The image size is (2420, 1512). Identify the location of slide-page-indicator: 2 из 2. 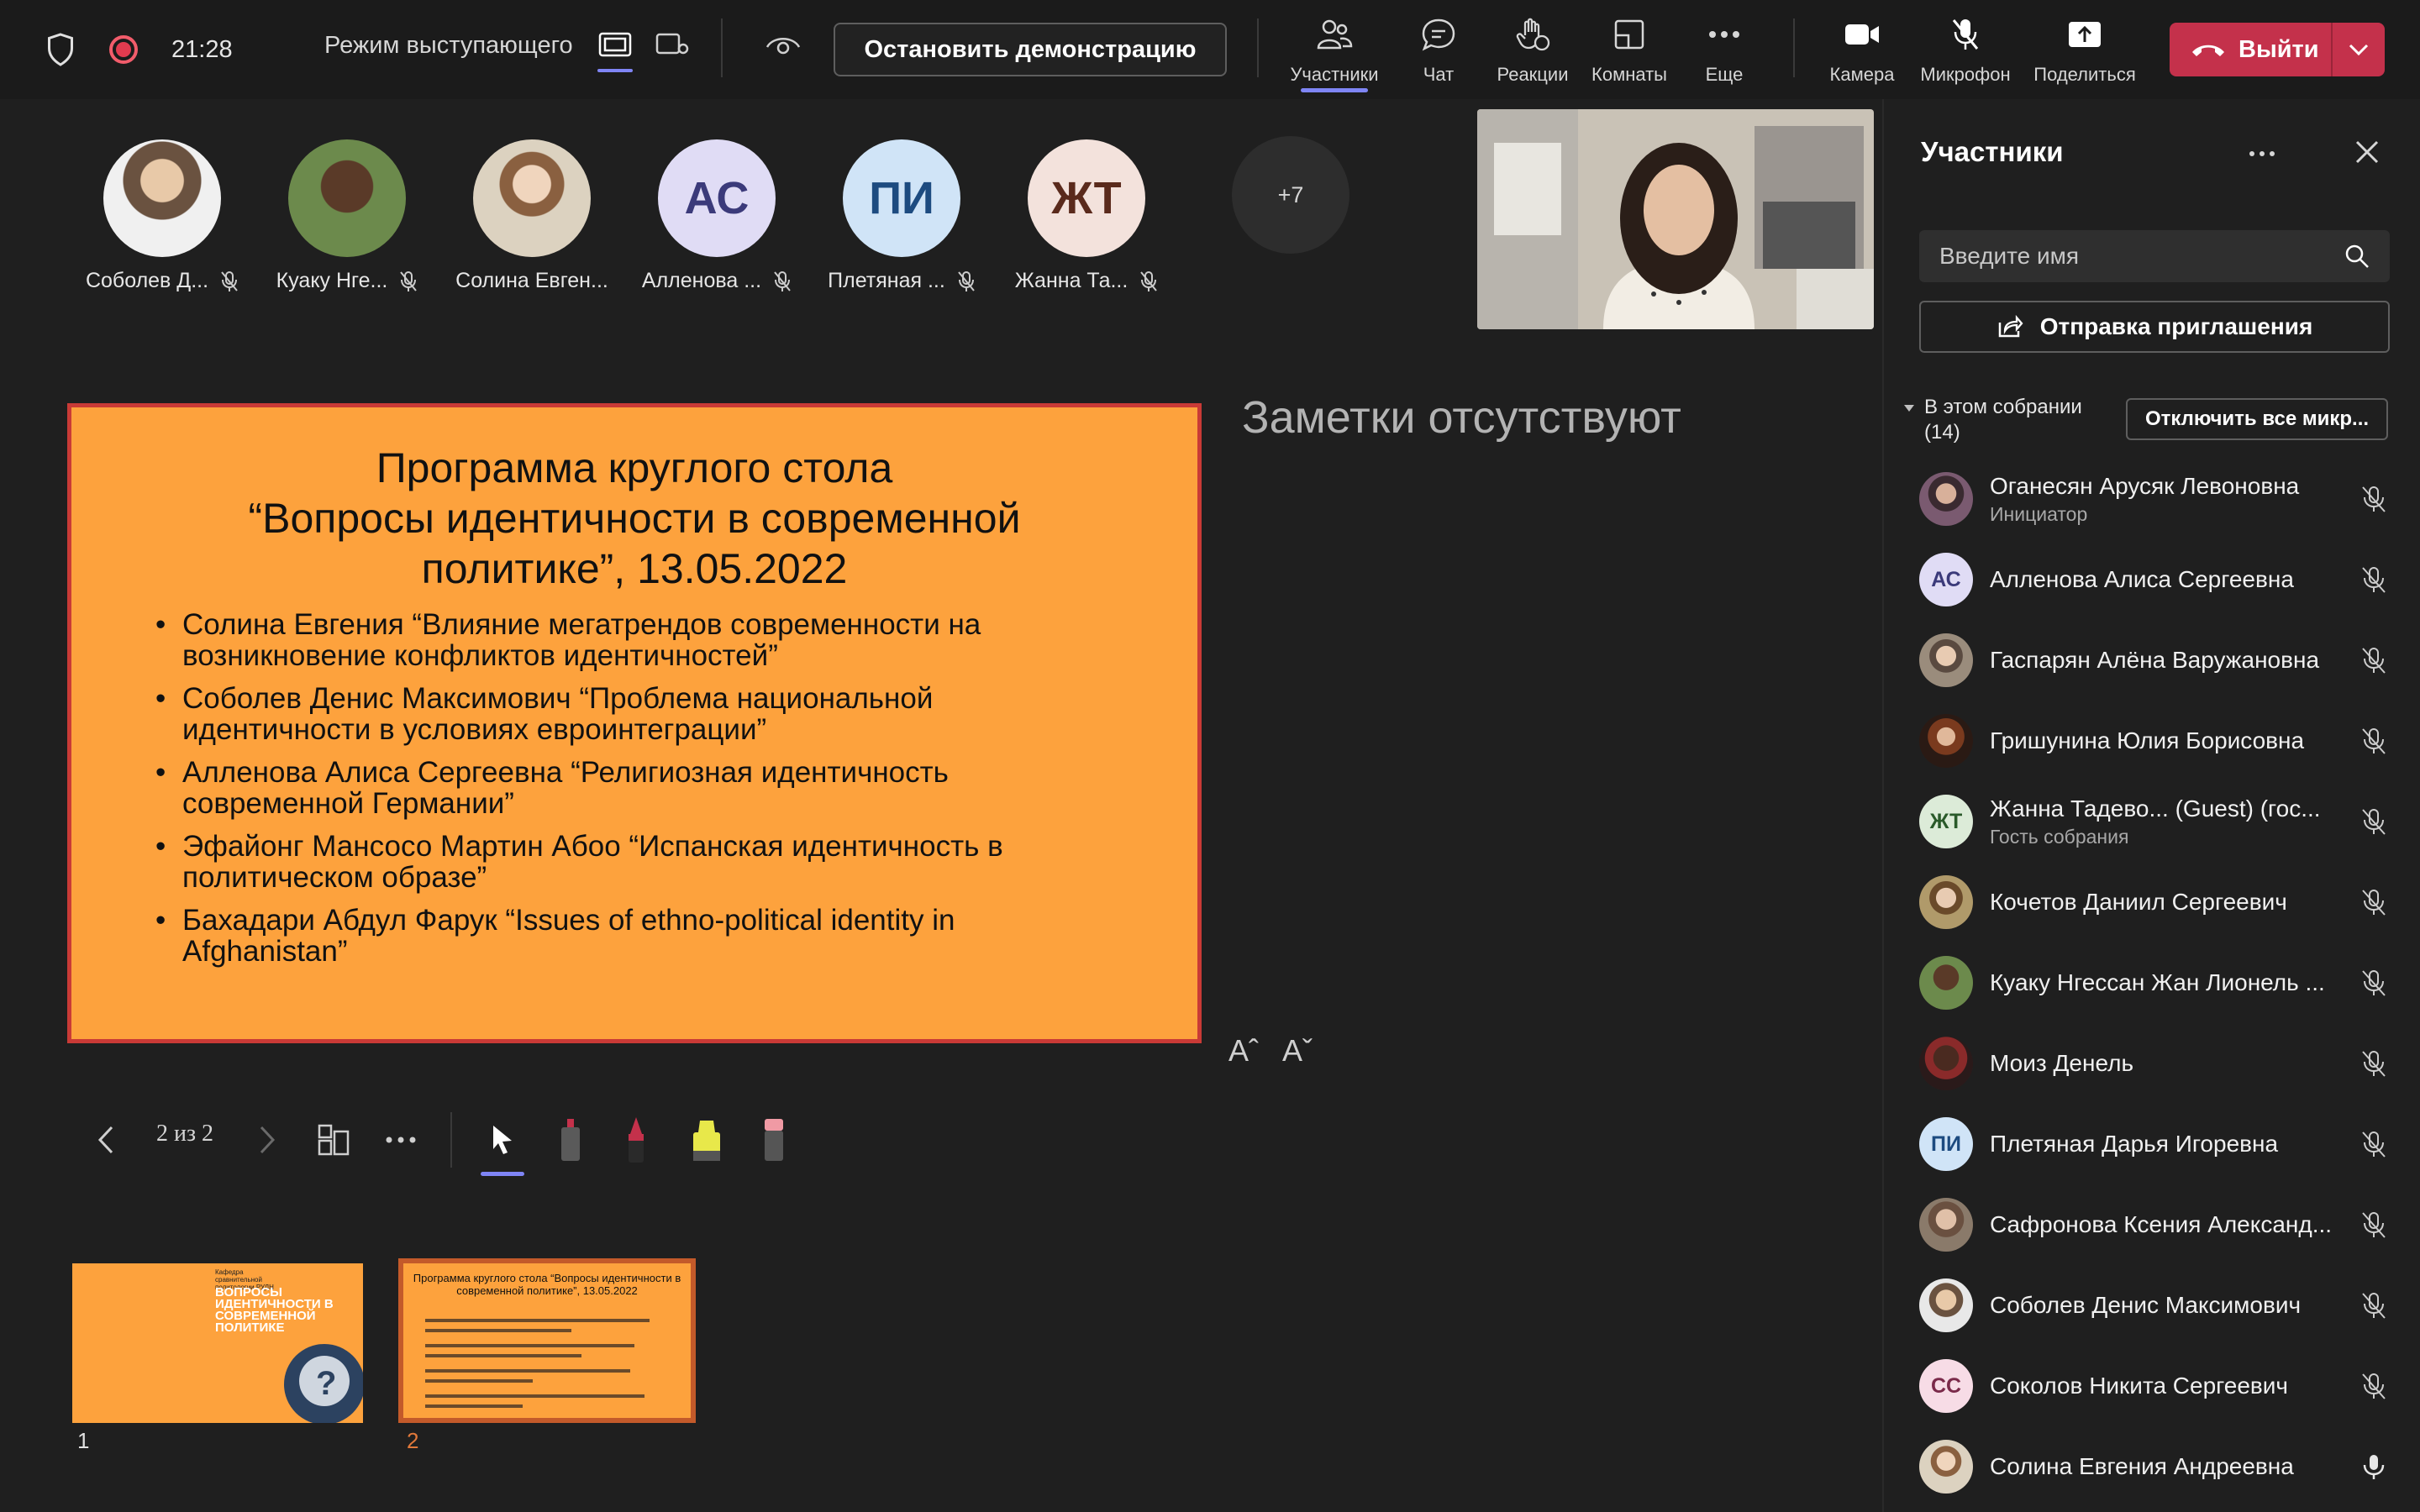
(185, 1134).